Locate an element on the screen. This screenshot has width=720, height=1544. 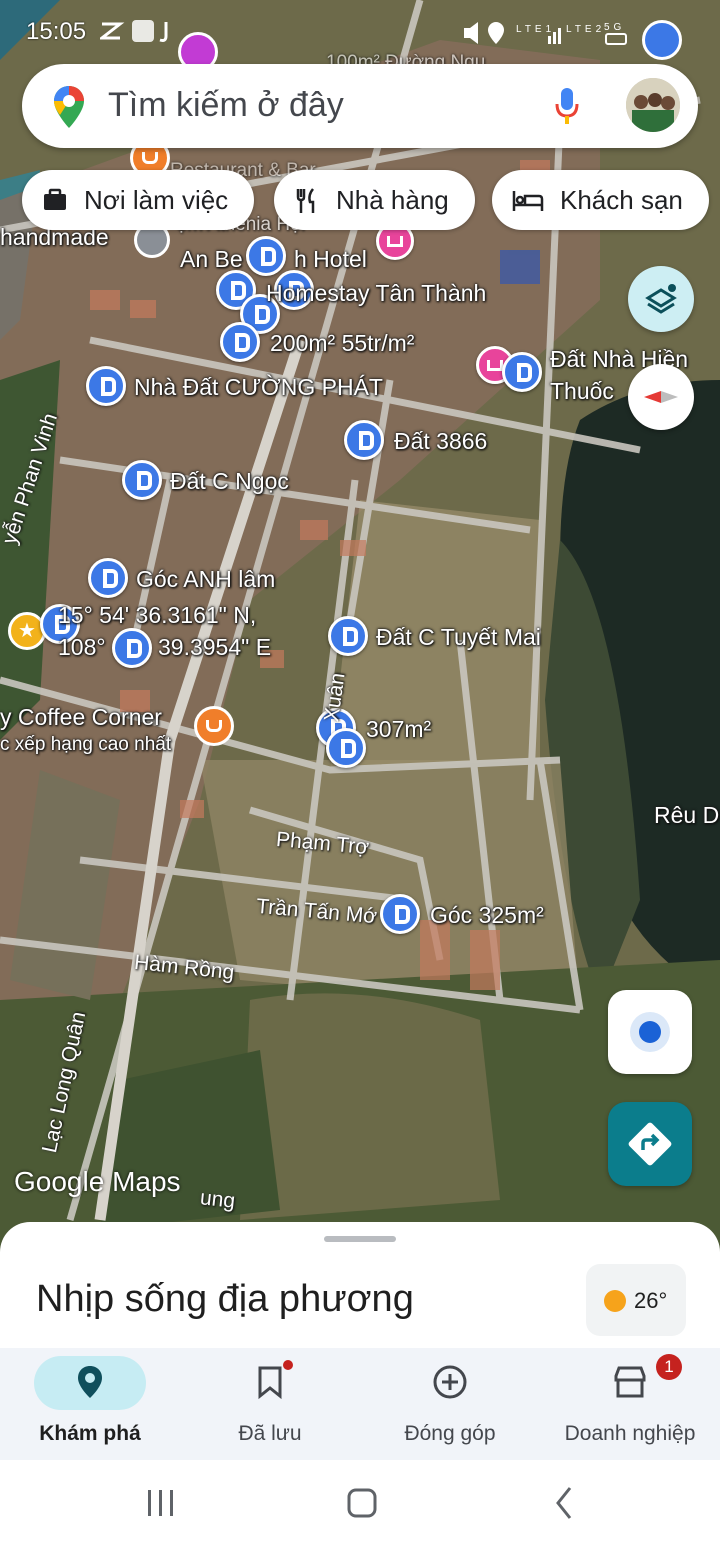
status-time: 15:05 is located at coordinates (56, 31).